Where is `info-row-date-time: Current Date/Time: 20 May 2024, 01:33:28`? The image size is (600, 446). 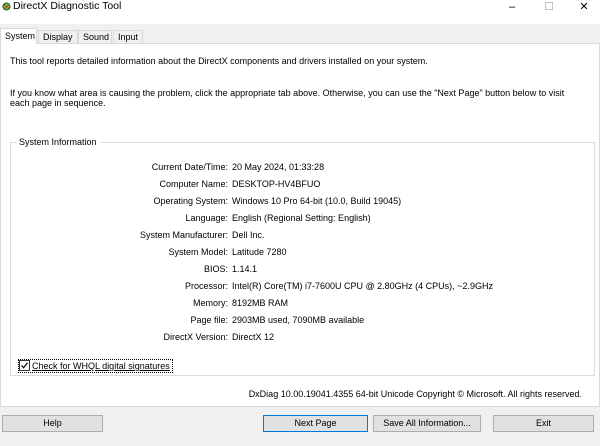
info-row-date-time: Current Date/Time: 20 May 2024, 01:33:28 is located at coordinates (302, 167).